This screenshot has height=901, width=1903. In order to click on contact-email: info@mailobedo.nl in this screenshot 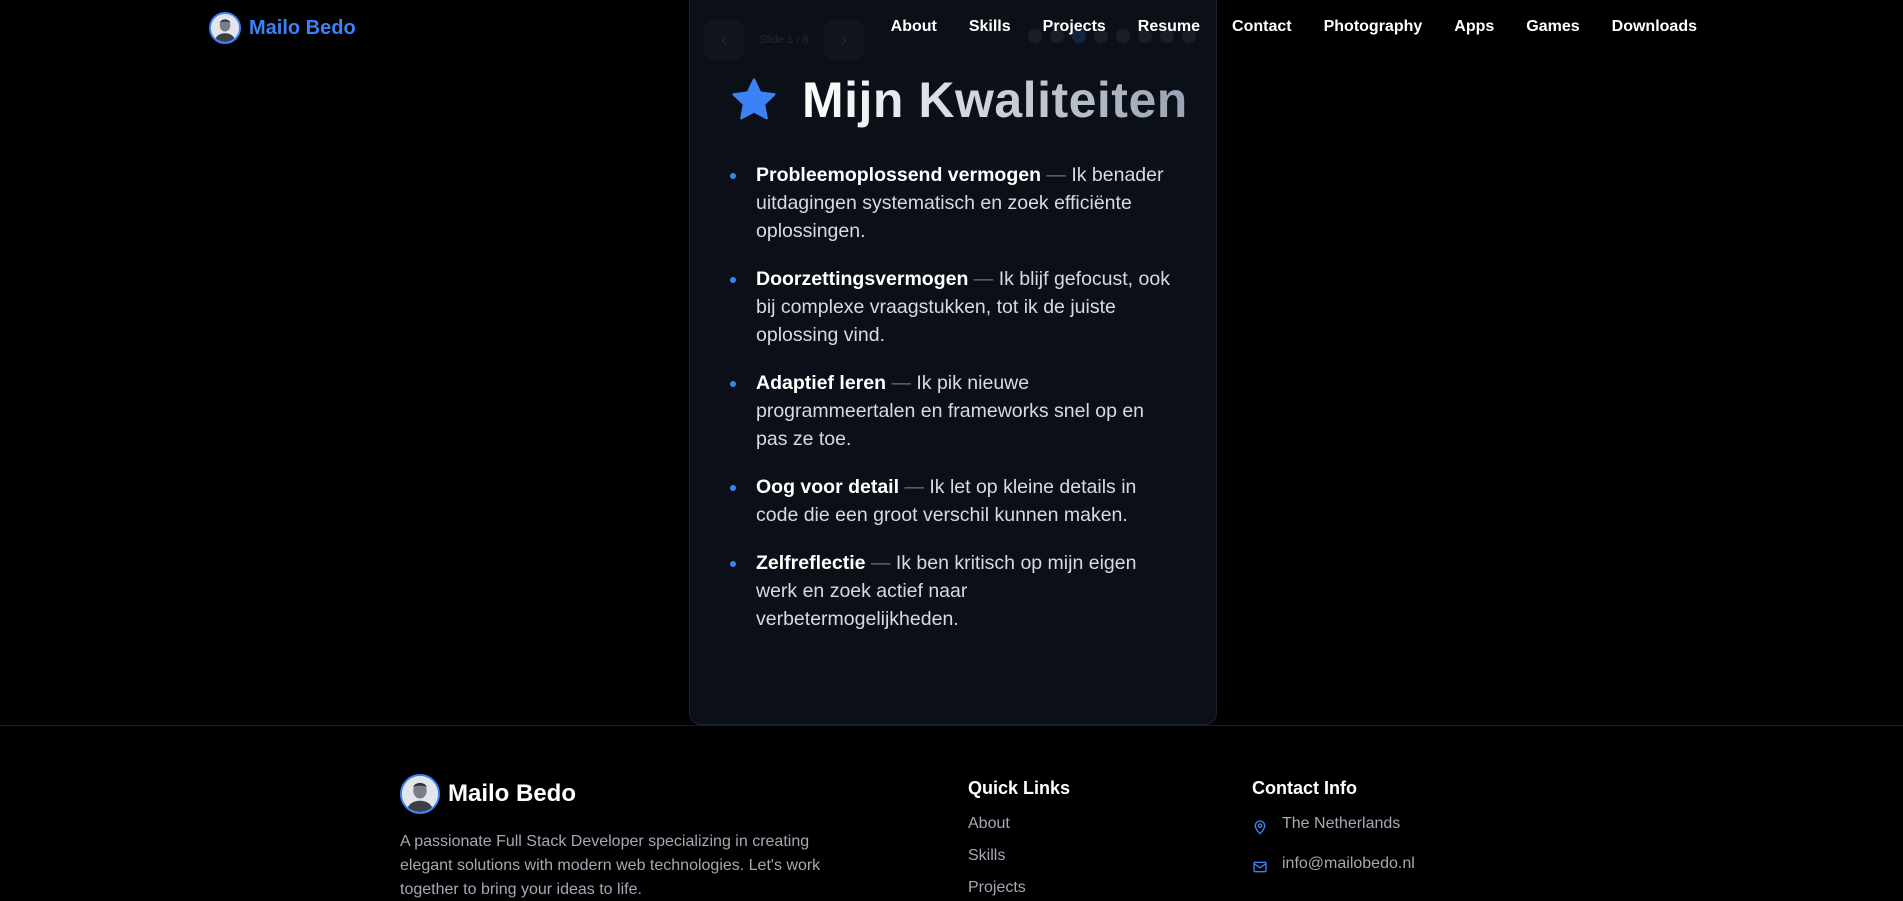, I will do `click(1333, 875)`.